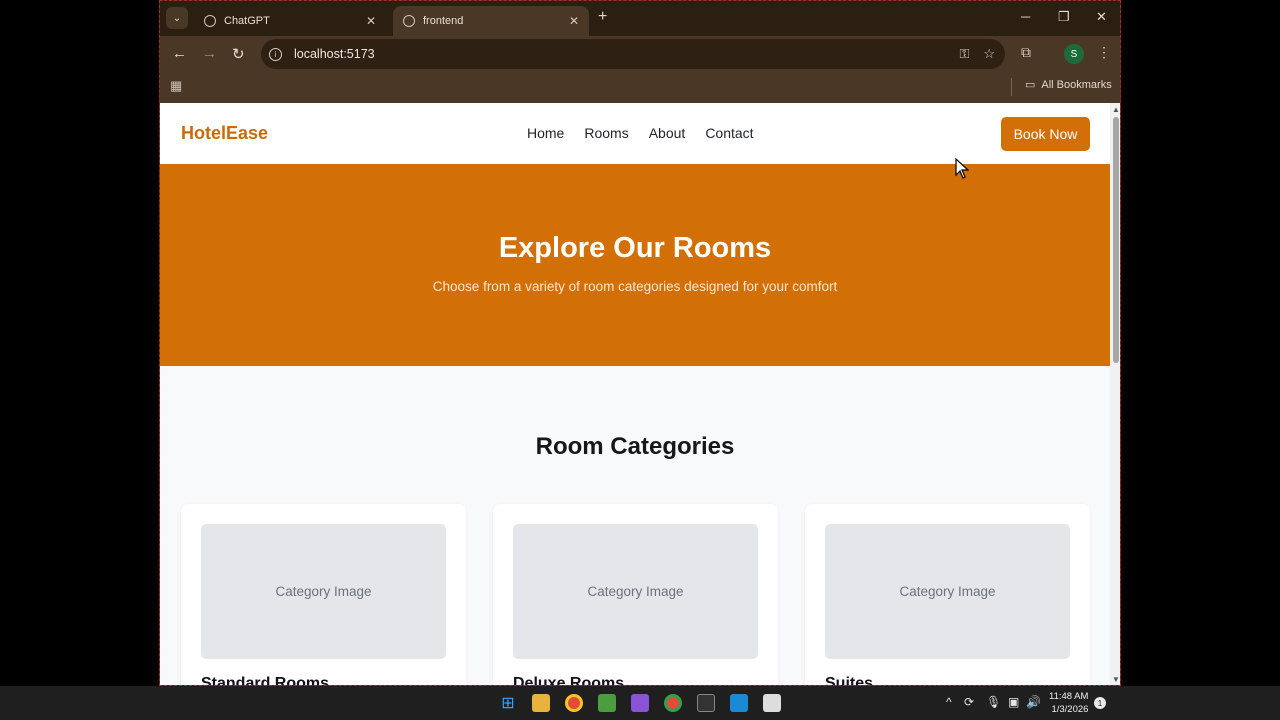 The height and width of the screenshot is (720, 1280). What do you see at coordinates (1115, 394) in the screenshot?
I see `page-scrollbar: ▲ ▼` at bounding box center [1115, 394].